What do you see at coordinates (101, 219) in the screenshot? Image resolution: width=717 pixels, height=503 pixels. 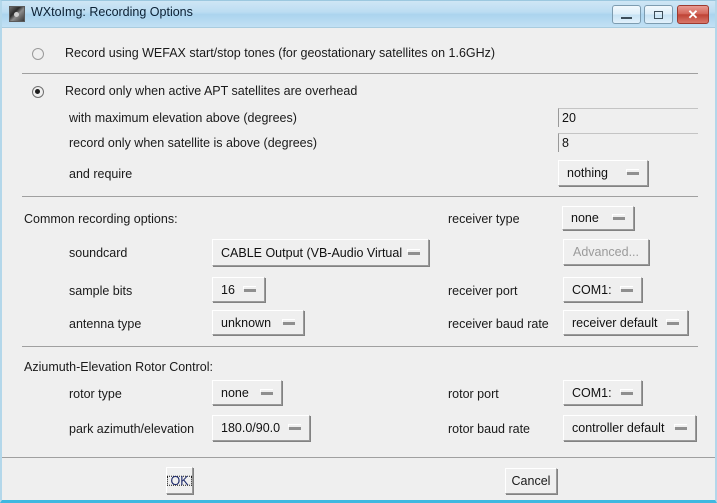 I see `common-heading: Common recording options:` at bounding box center [101, 219].